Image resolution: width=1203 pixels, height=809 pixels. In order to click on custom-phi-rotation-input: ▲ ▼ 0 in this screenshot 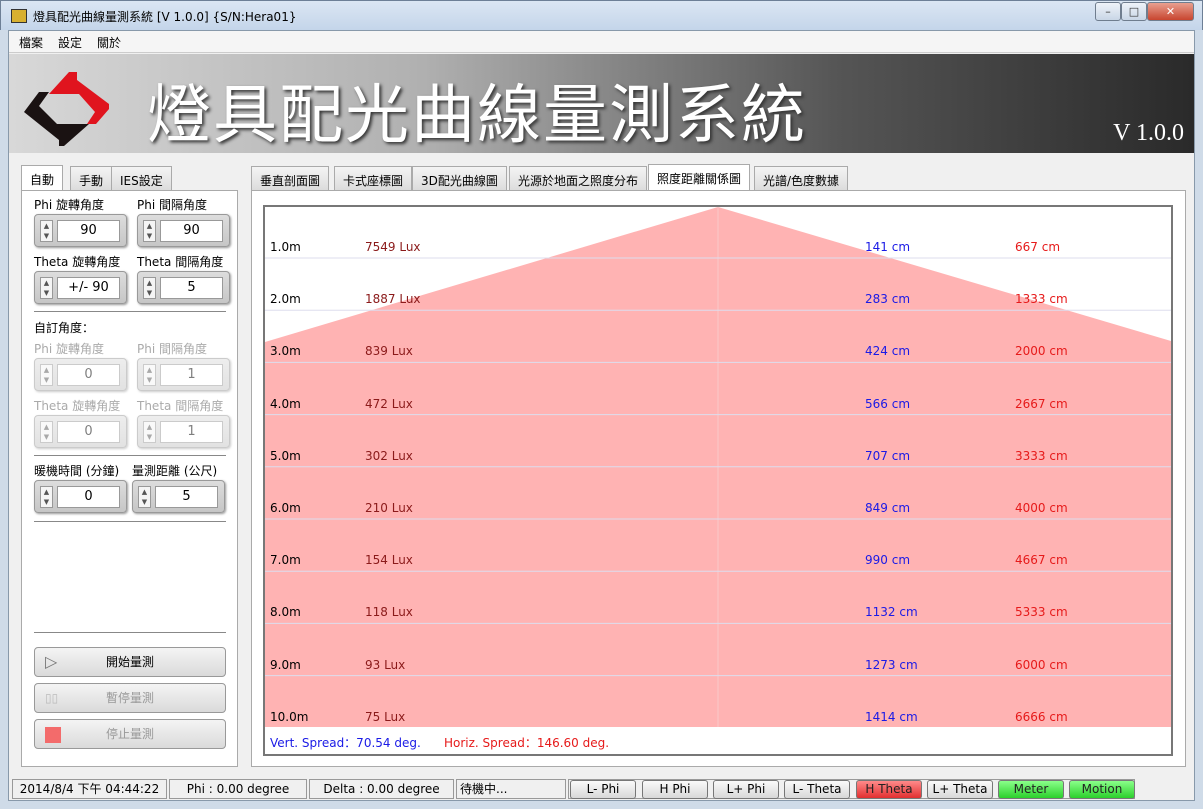, I will do `click(80, 374)`.